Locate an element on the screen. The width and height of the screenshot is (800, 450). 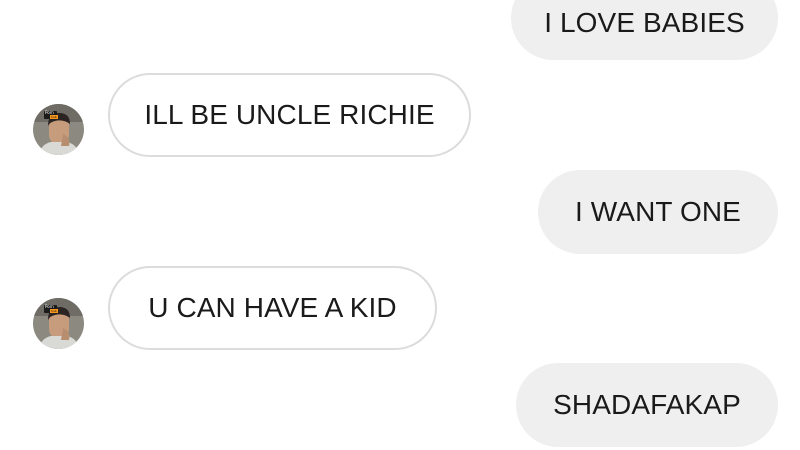
message-text: U CAN HAVE A KID is located at coordinates (272, 307).